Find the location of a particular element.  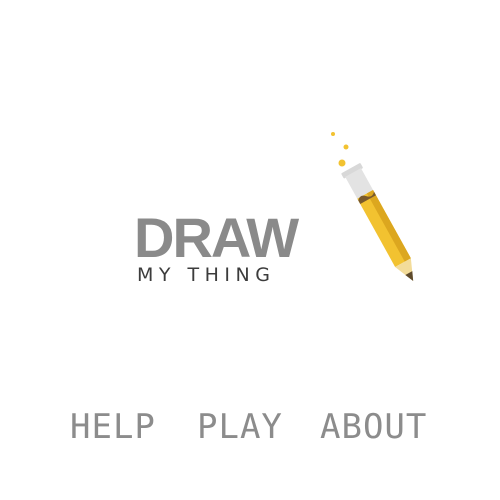

main-menu: HELP PLAY ABOUT is located at coordinates (250, 427).